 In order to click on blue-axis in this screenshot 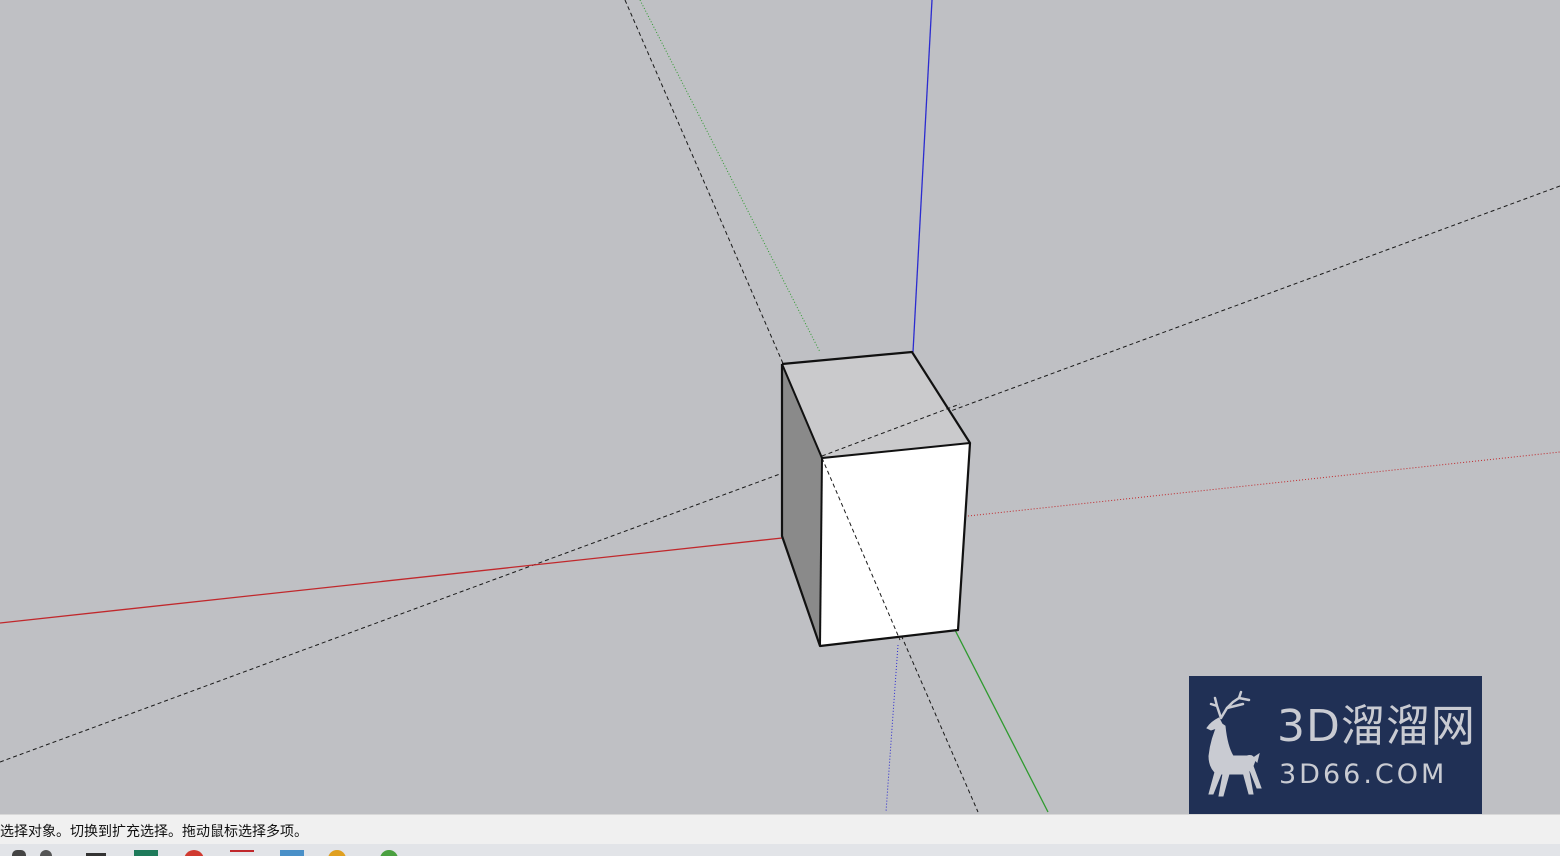, I will do `click(922, 176)`.